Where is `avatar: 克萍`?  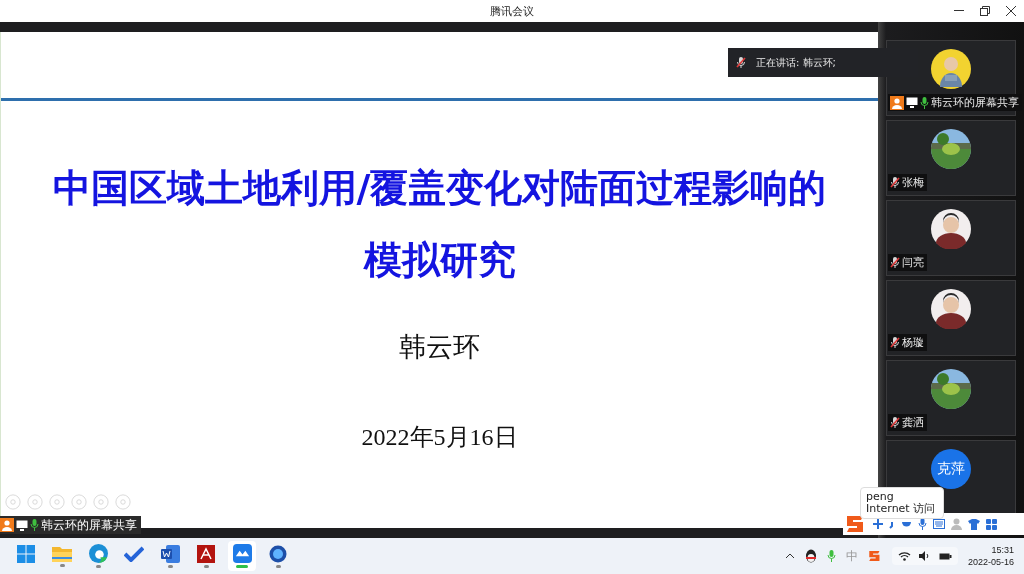
avatar: 克萍 is located at coordinates (951, 469).